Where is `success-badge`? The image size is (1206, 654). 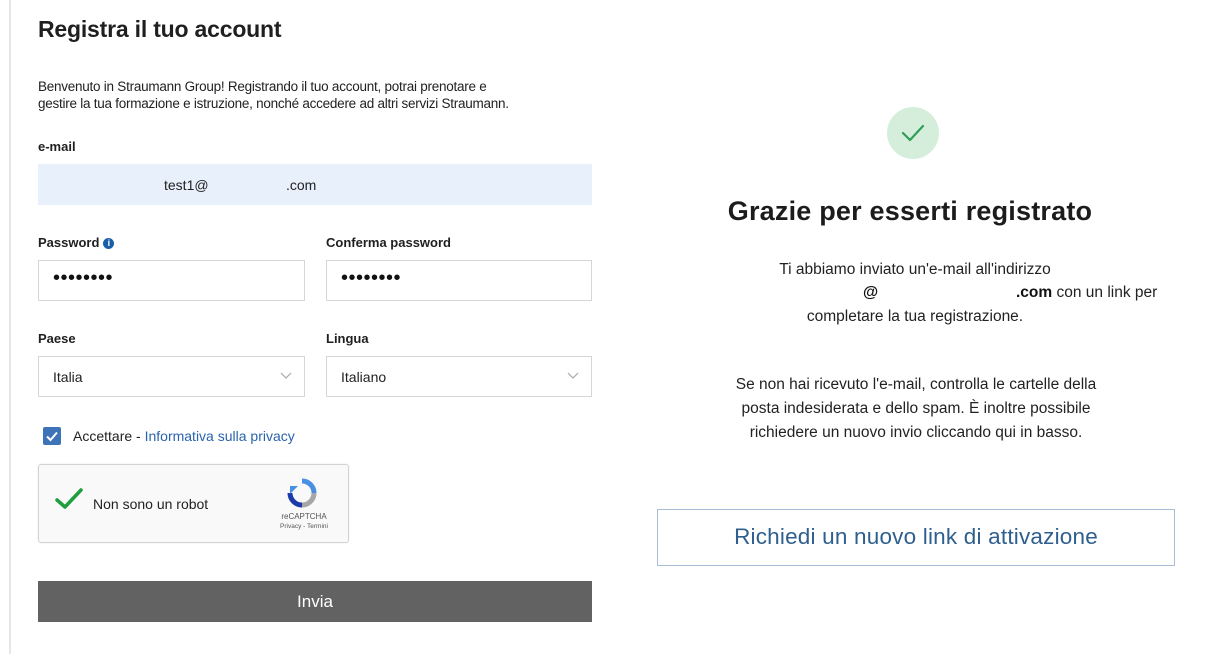
success-badge is located at coordinates (913, 133).